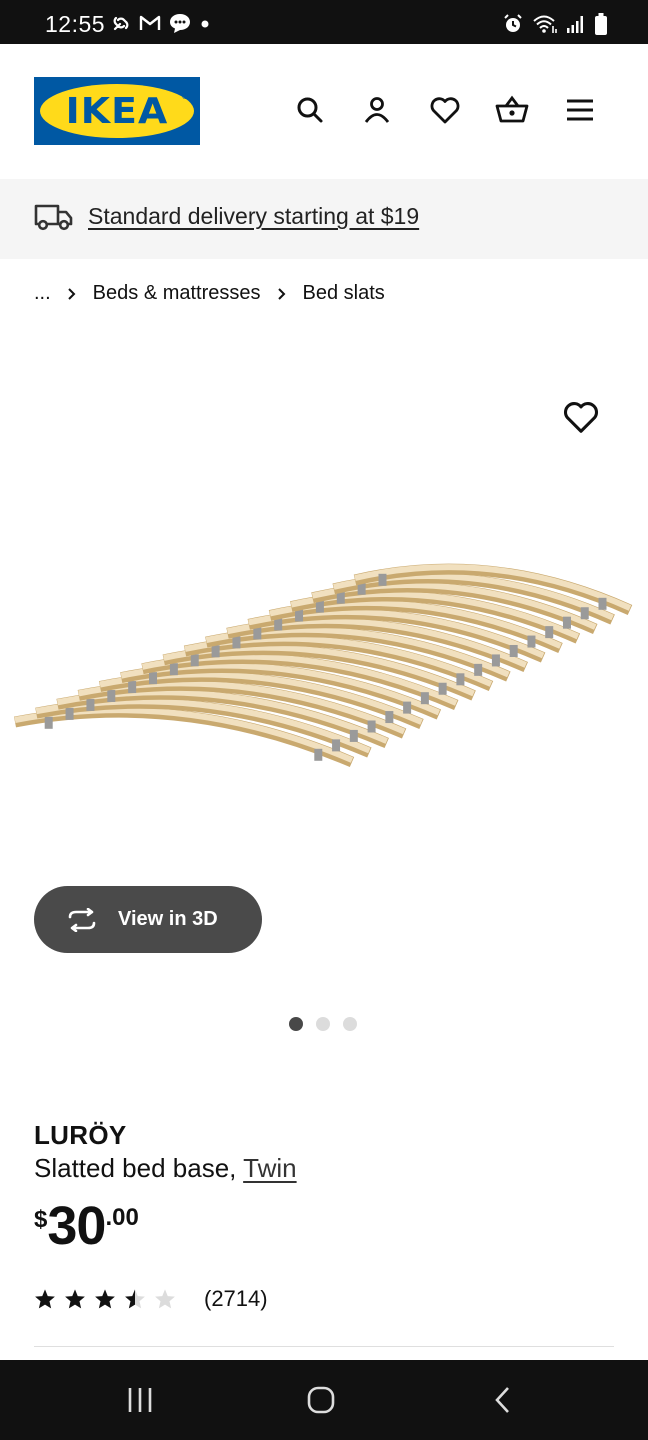 The width and height of the screenshot is (648, 1440). What do you see at coordinates (576, 24) in the screenshot?
I see `signal-icon` at bounding box center [576, 24].